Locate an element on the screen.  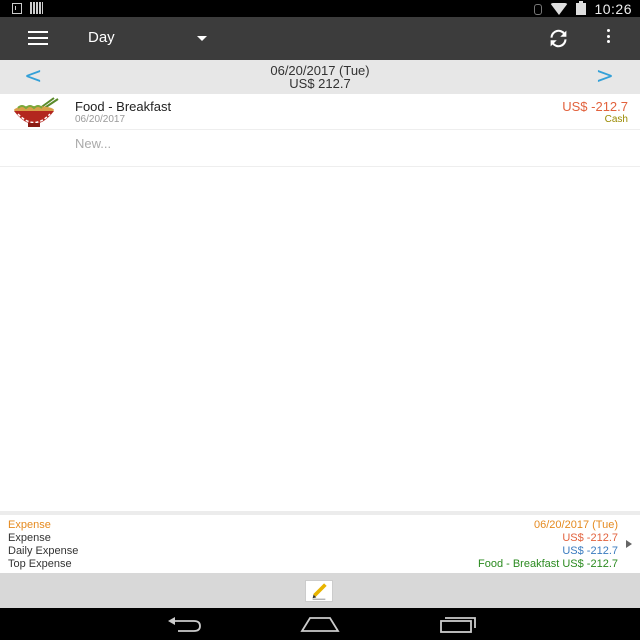
status-bar: 10:26 is located at coordinates (320, 8).